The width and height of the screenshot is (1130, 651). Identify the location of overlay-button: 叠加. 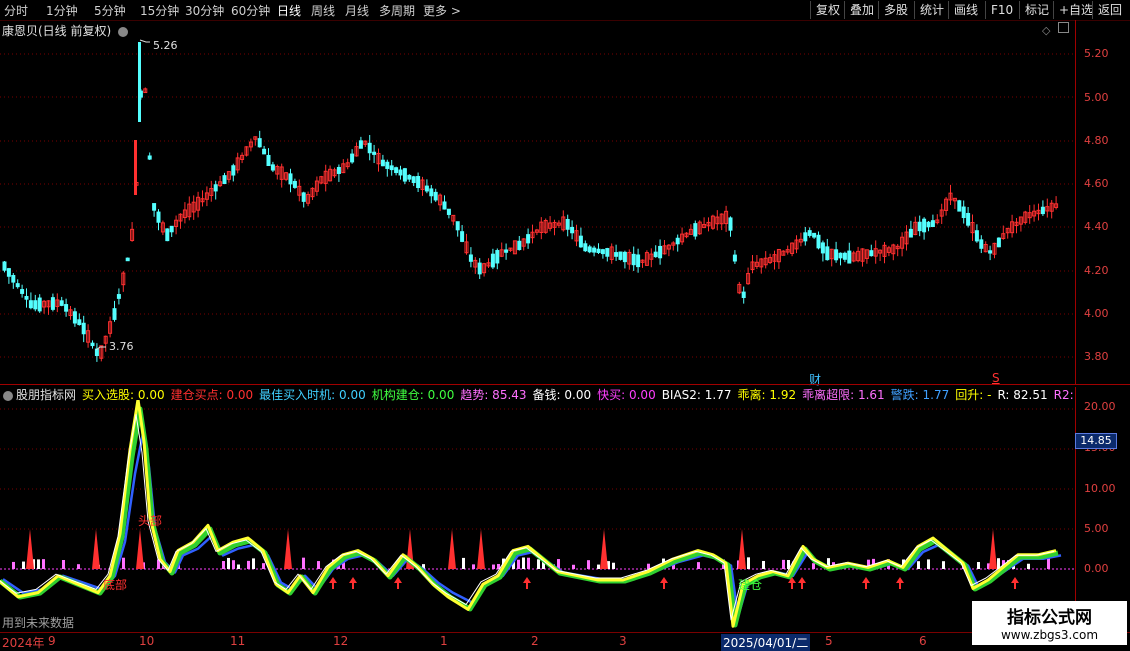
(861, 10).